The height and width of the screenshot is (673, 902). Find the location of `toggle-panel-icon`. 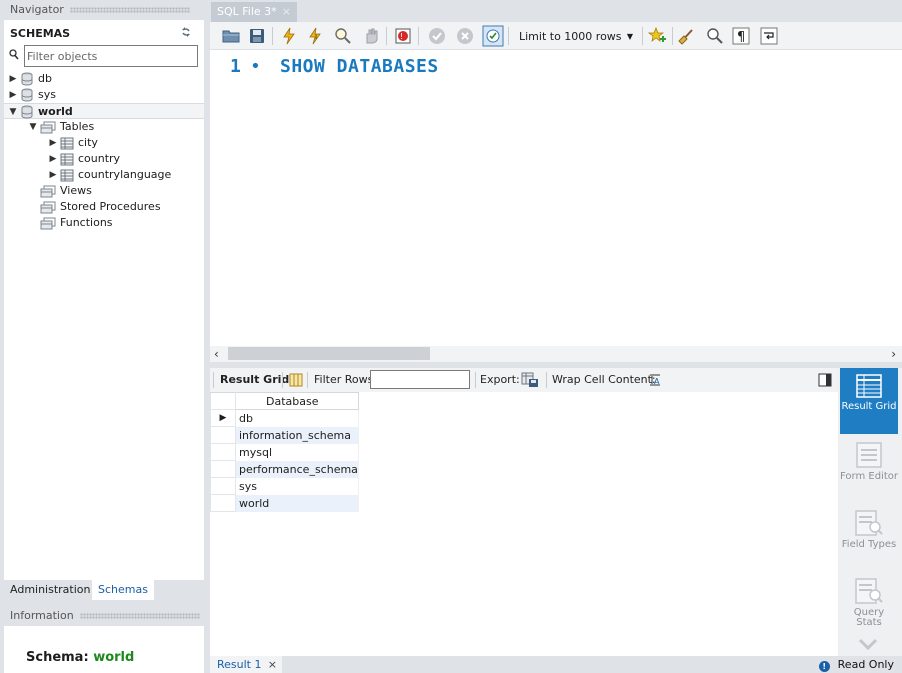

toggle-panel-icon is located at coordinates (825, 380).